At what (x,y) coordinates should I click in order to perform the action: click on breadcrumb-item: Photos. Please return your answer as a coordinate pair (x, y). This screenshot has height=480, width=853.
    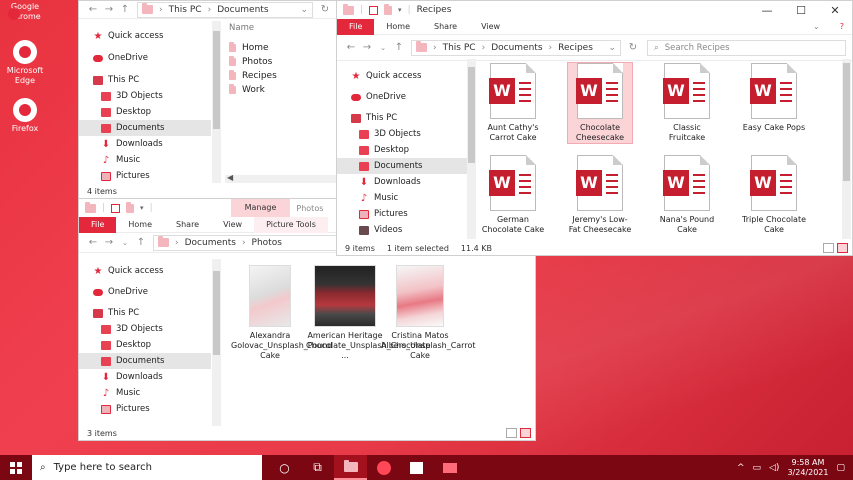
    Looking at the image, I should click on (267, 243).